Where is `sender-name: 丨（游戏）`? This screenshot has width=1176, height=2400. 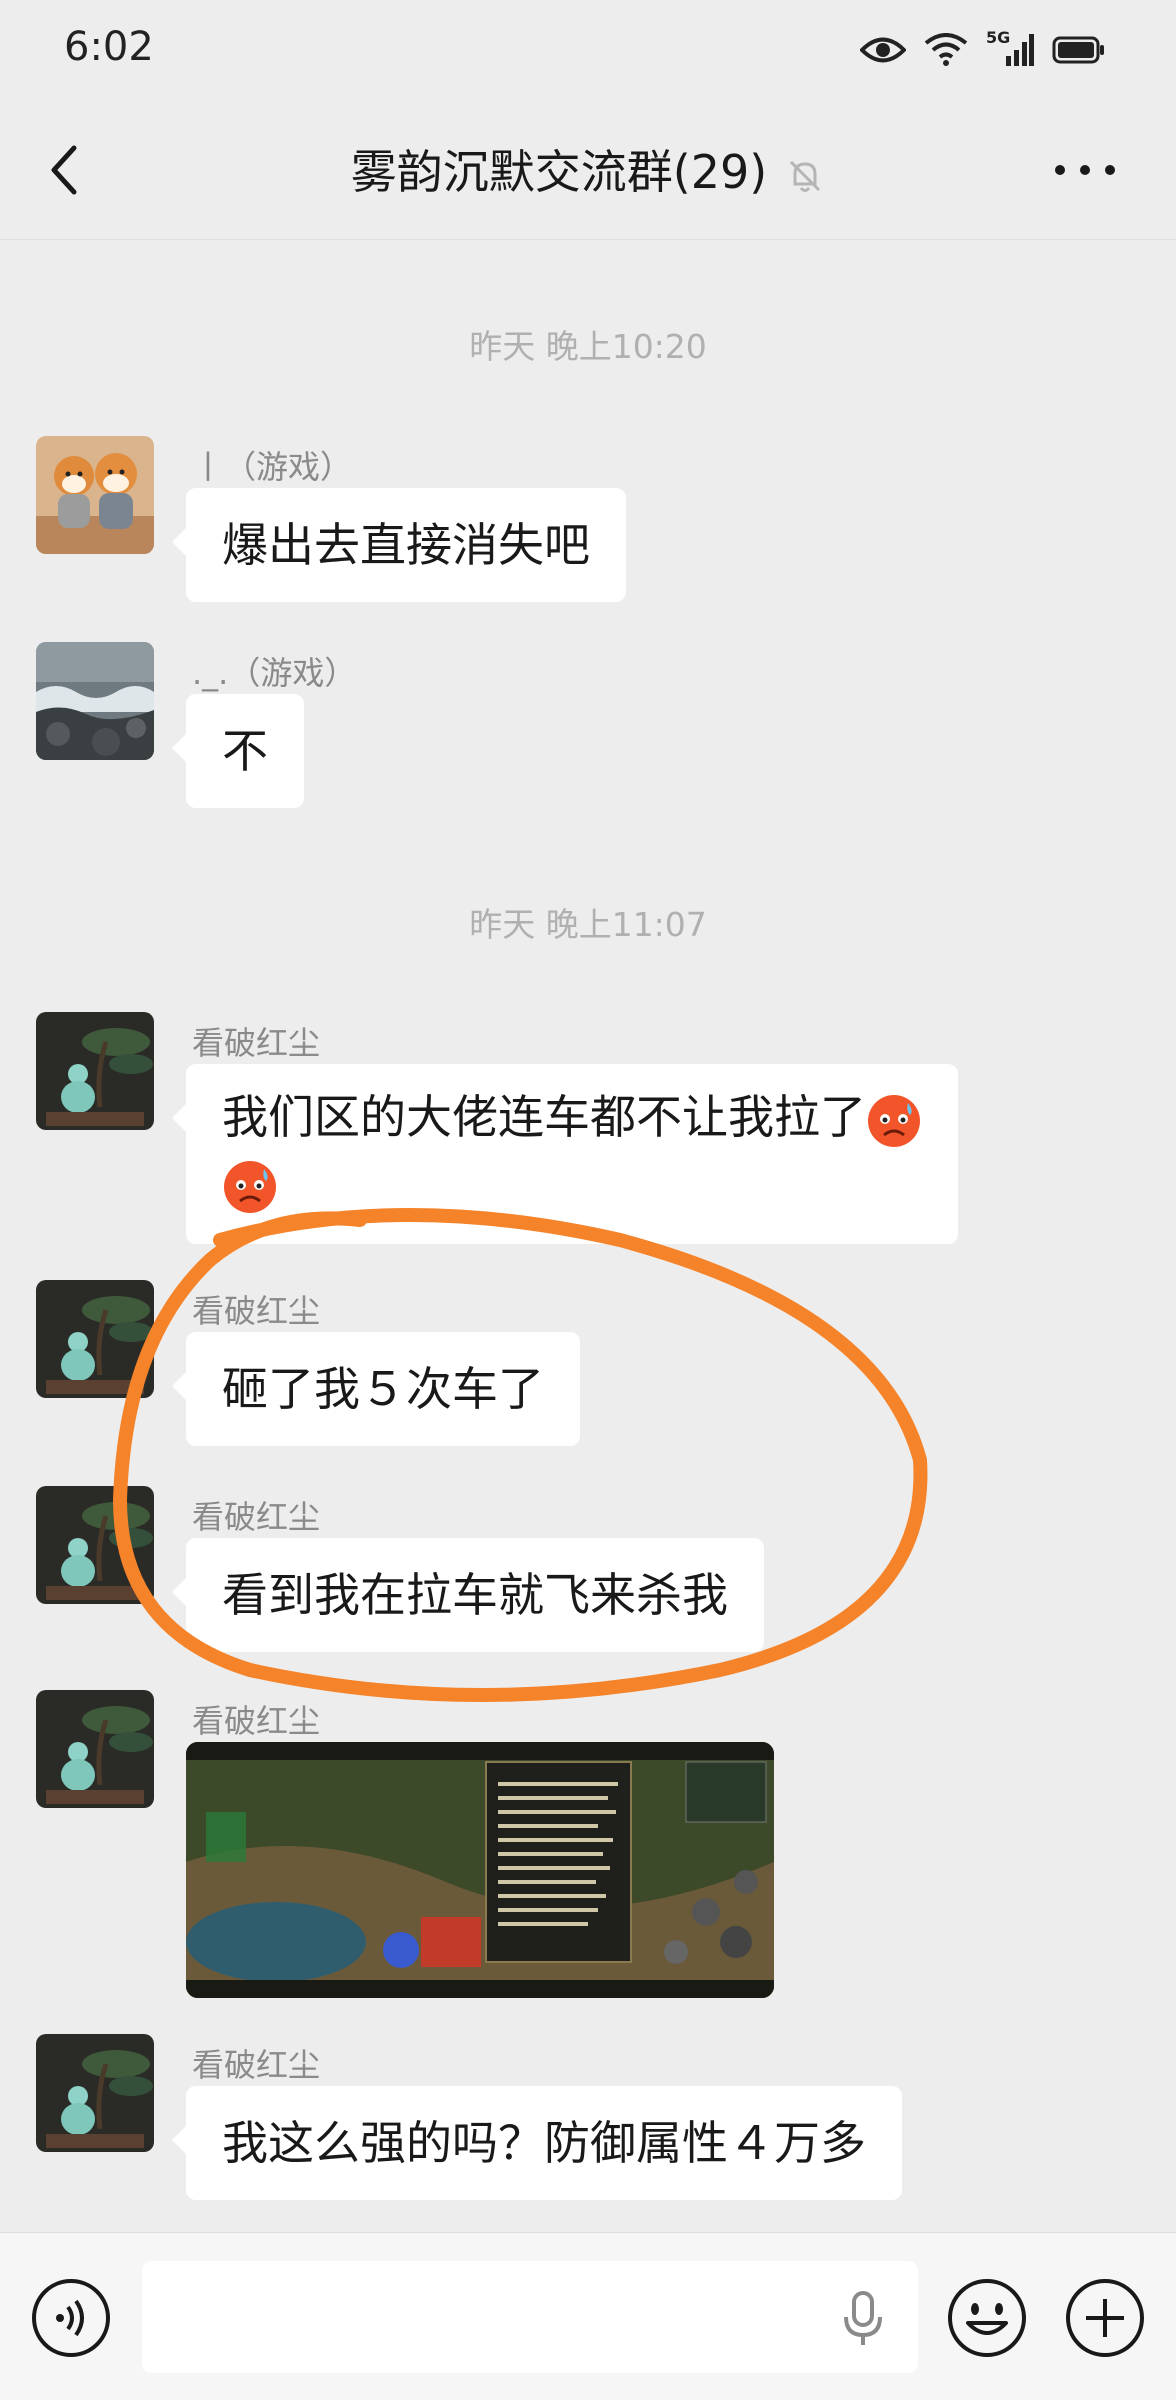 sender-name: 丨（游戏） is located at coordinates (272, 467).